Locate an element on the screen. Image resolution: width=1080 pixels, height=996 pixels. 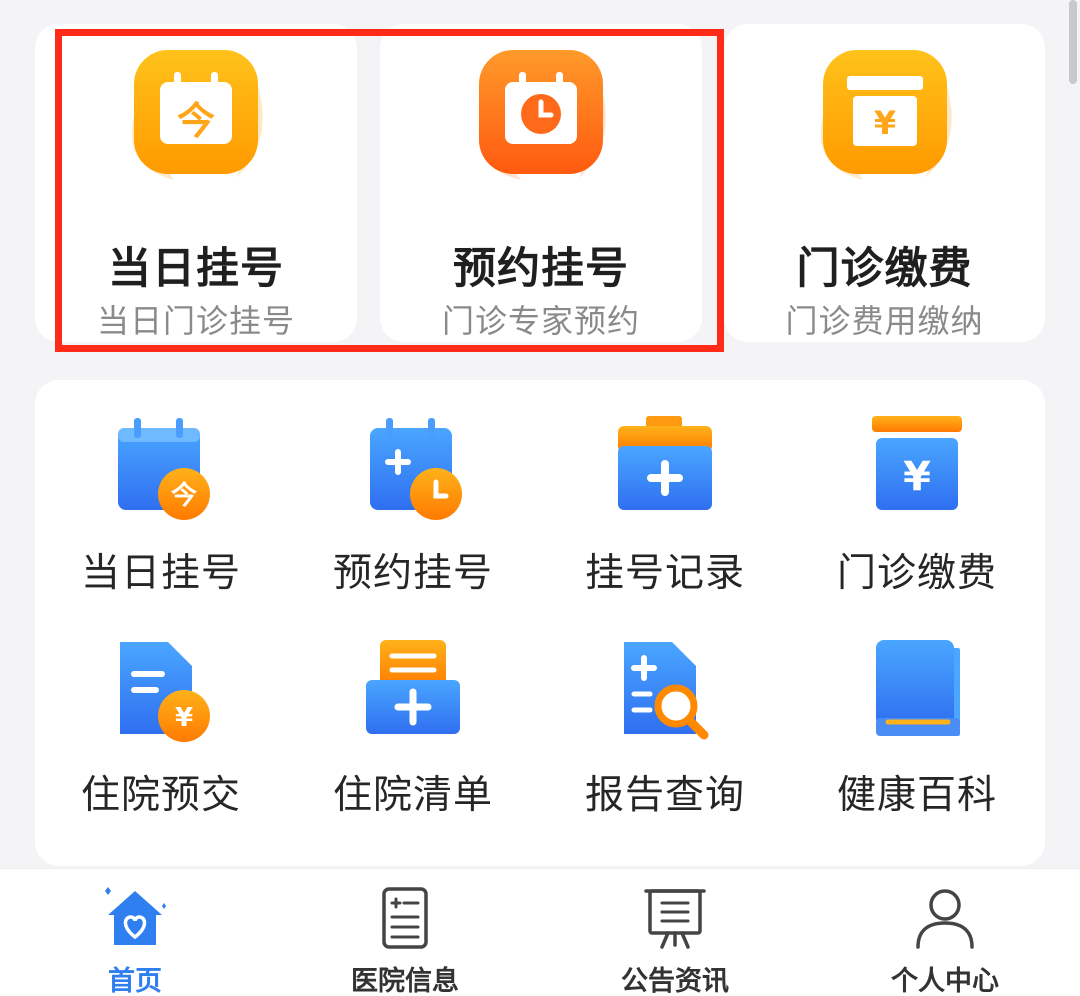
card-subtitle: 门诊专家预约 is located at coordinates (540, 321).